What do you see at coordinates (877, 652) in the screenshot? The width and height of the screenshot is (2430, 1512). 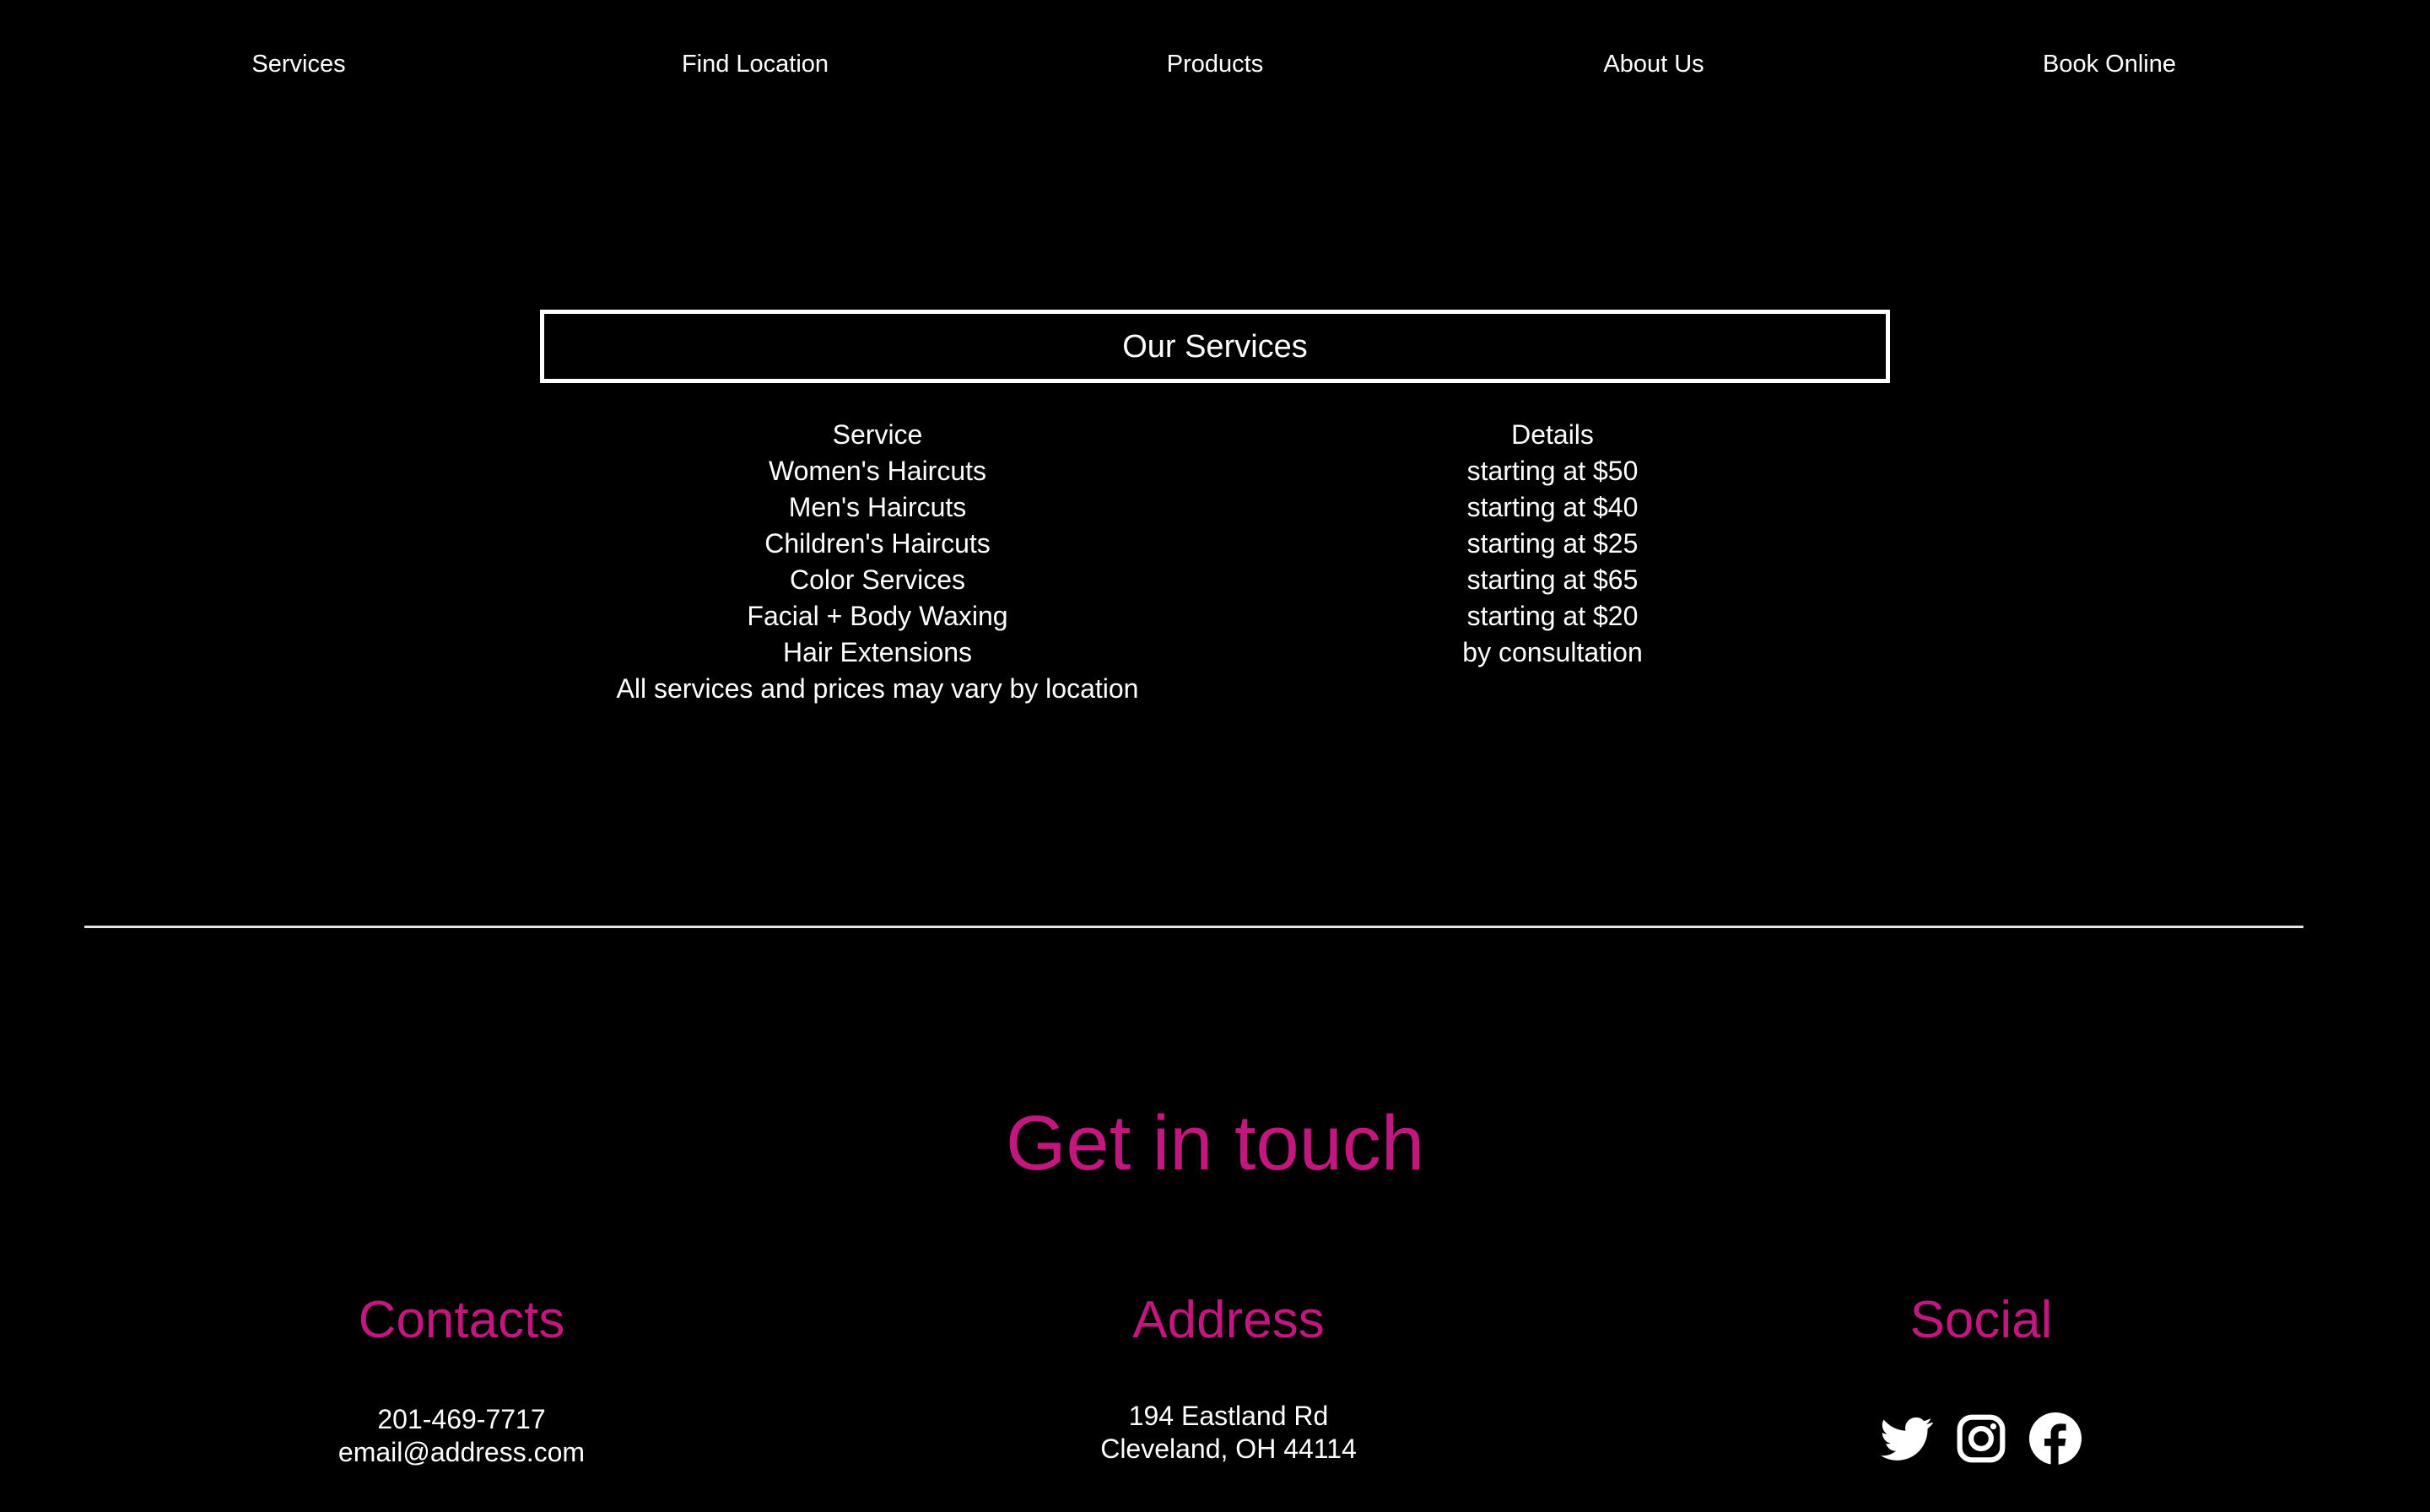 I see `service-name: Hair Extensions` at bounding box center [877, 652].